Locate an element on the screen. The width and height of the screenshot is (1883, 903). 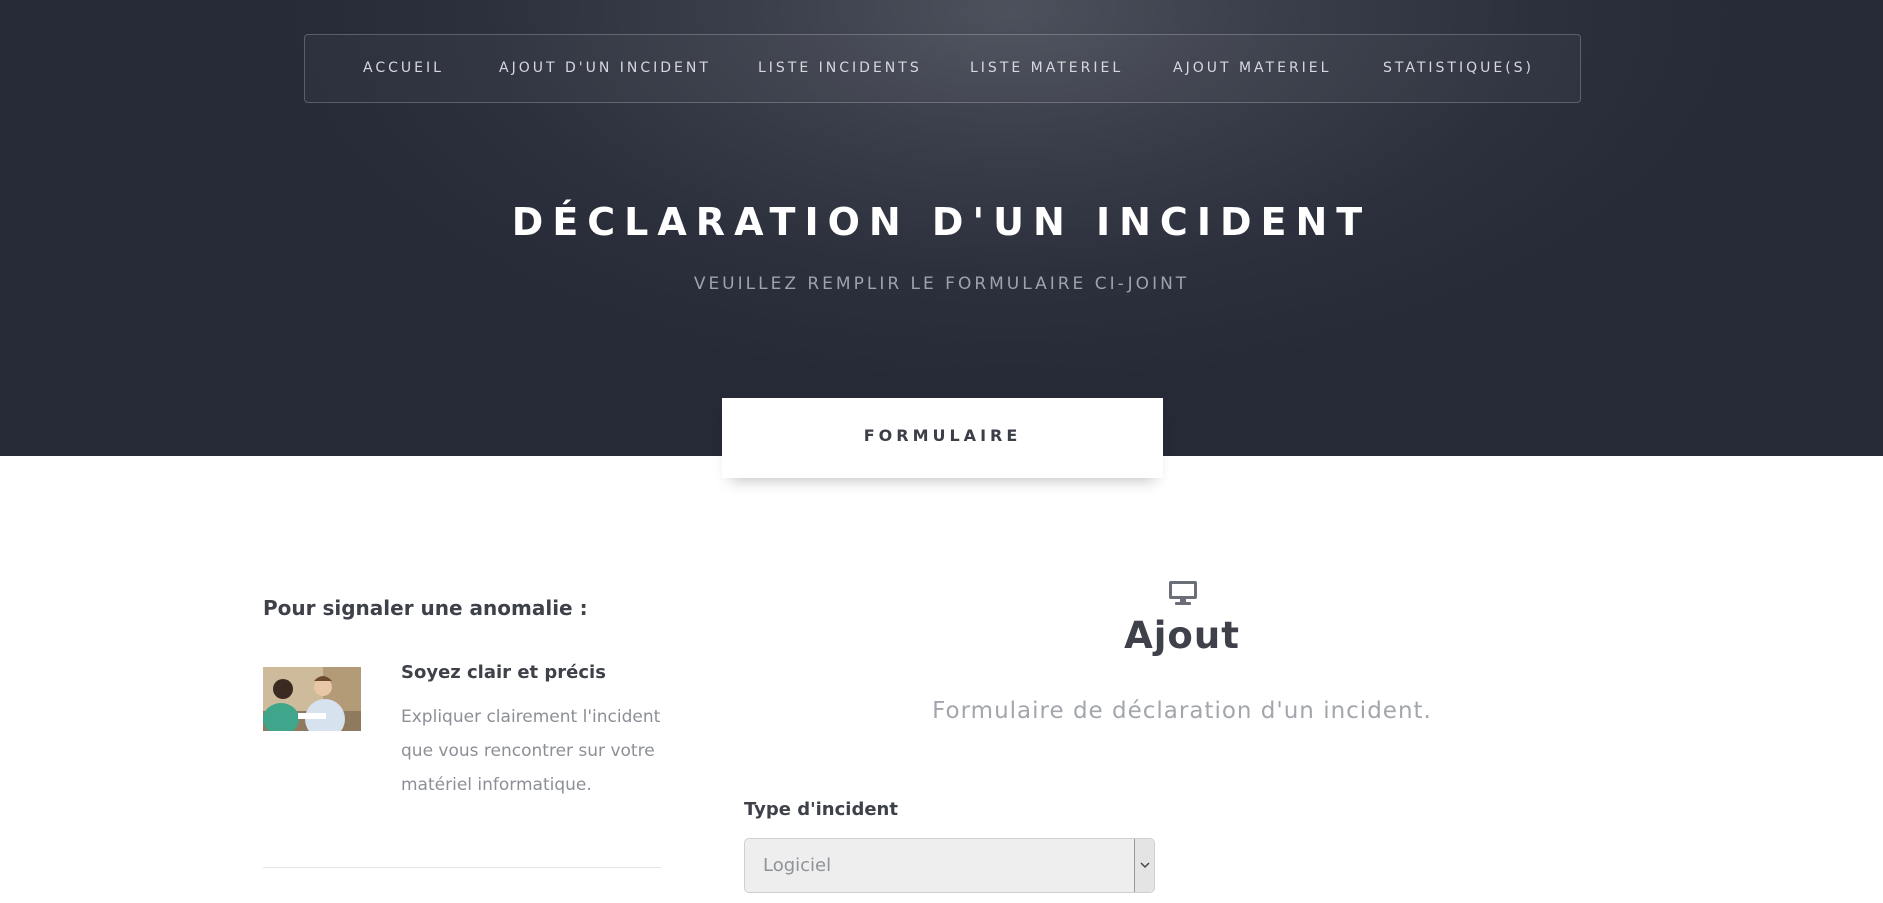
sidebar-divider is located at coordinates (462, 867).